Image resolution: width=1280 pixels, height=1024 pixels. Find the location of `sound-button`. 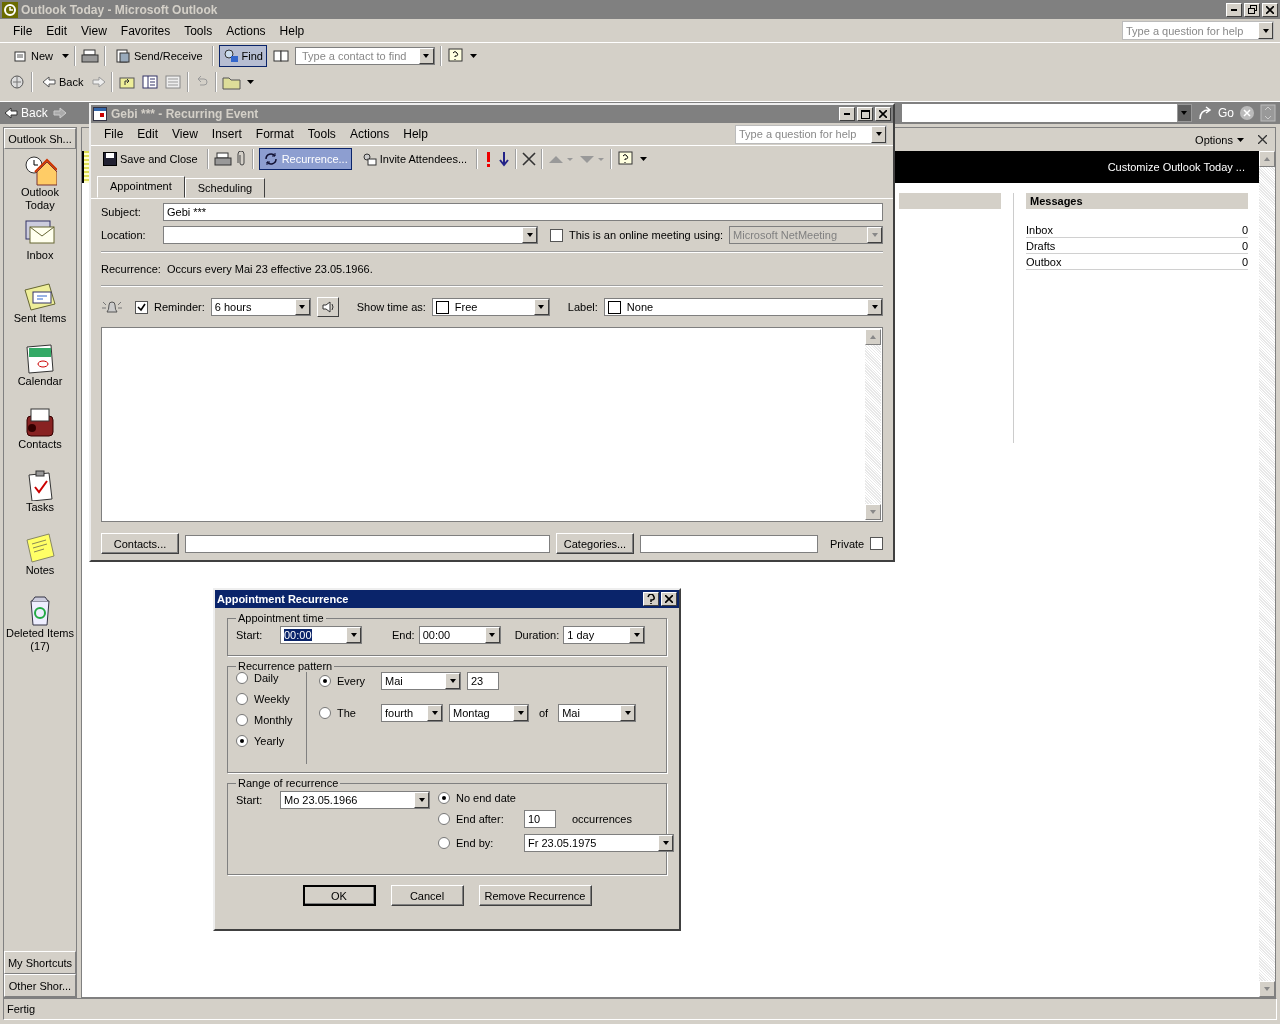

sound-button is located at coordinates (327, 307).